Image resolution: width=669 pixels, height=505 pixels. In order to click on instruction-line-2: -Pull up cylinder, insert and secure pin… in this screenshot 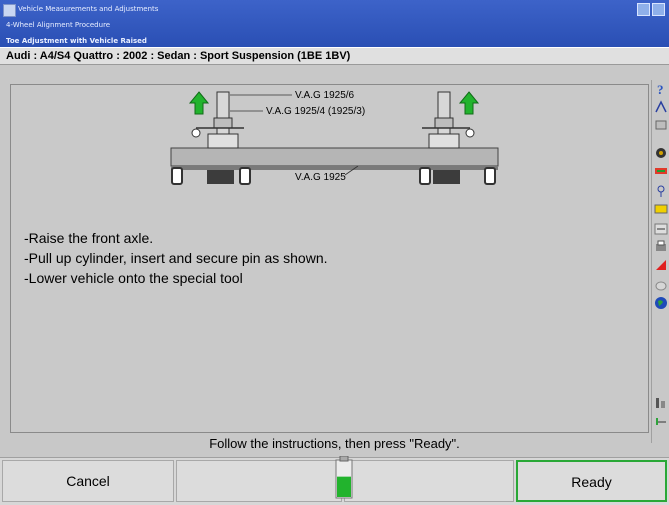, I will do `click(176, 258)`.